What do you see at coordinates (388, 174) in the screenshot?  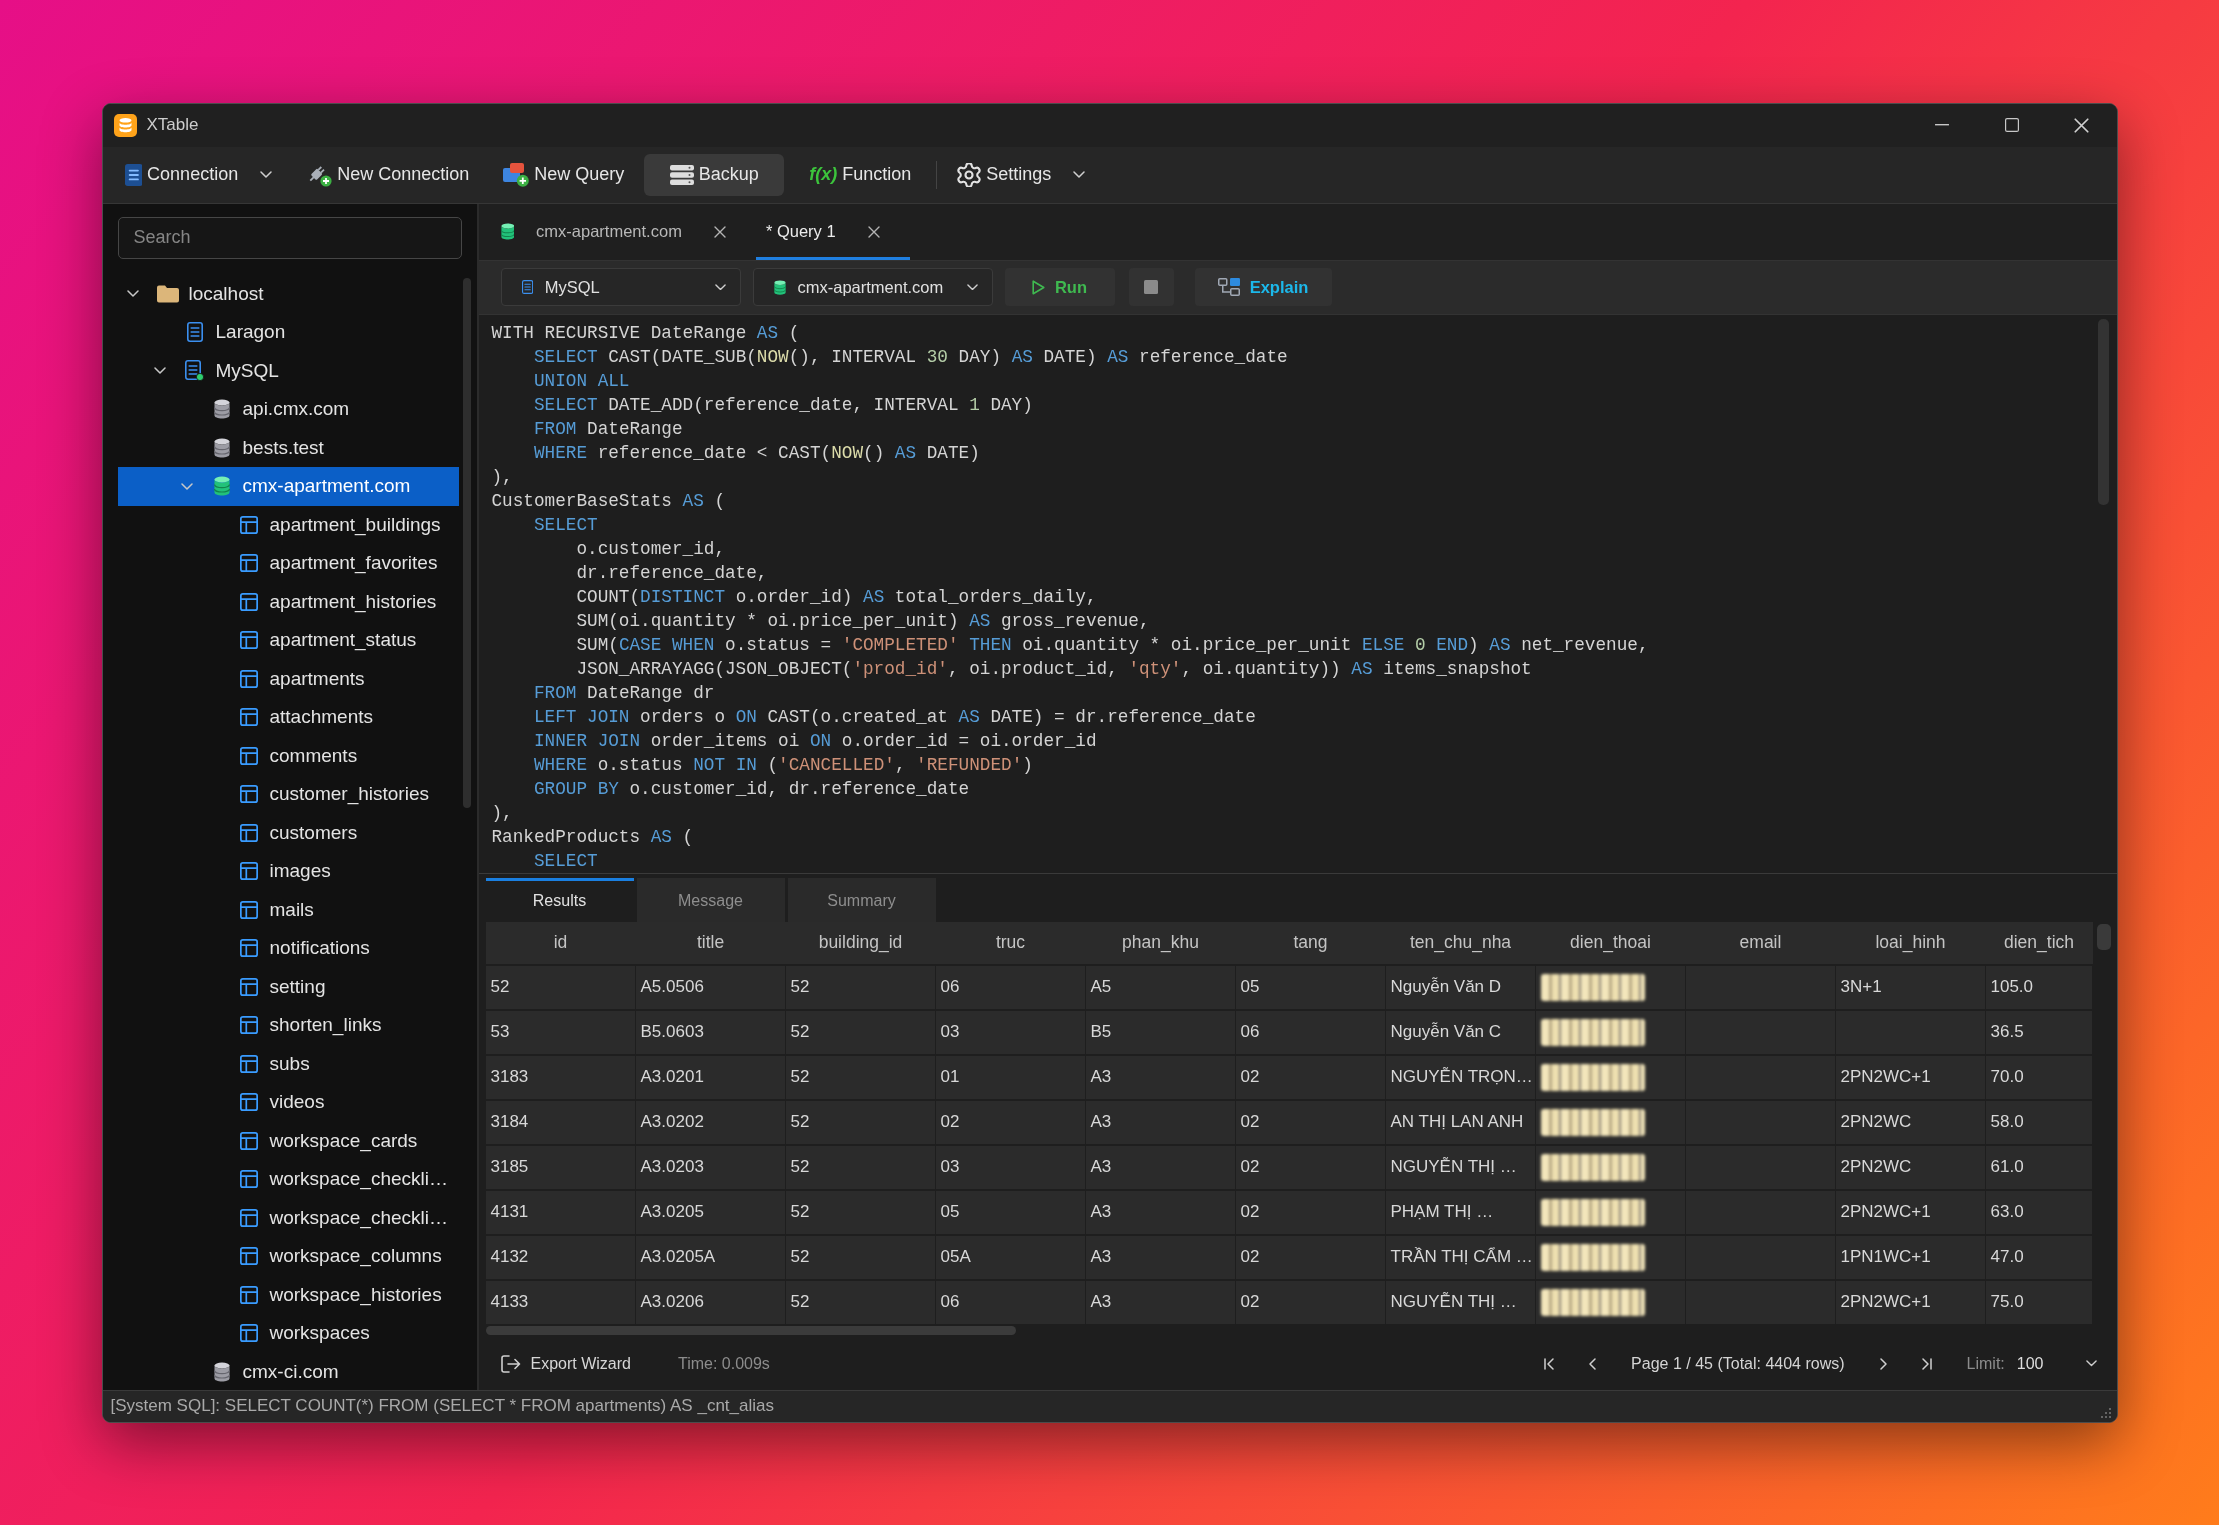 I see `toolbar-button: New Connection` at bounding box center [388, 174].